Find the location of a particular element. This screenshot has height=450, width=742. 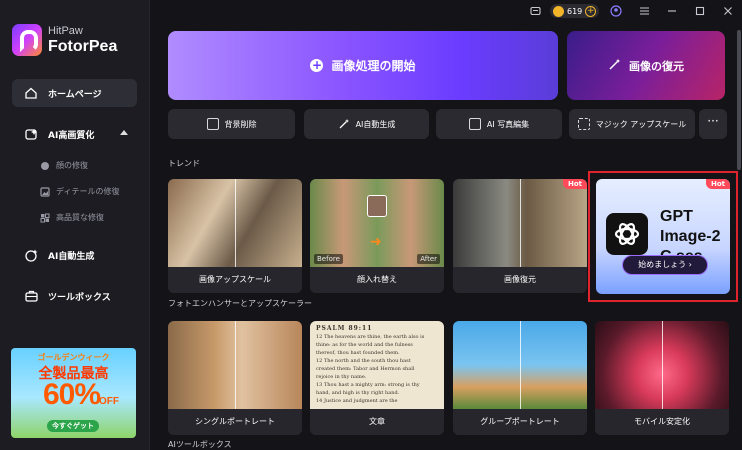

add-coins-icon: + is located at coordinates (591, 11).